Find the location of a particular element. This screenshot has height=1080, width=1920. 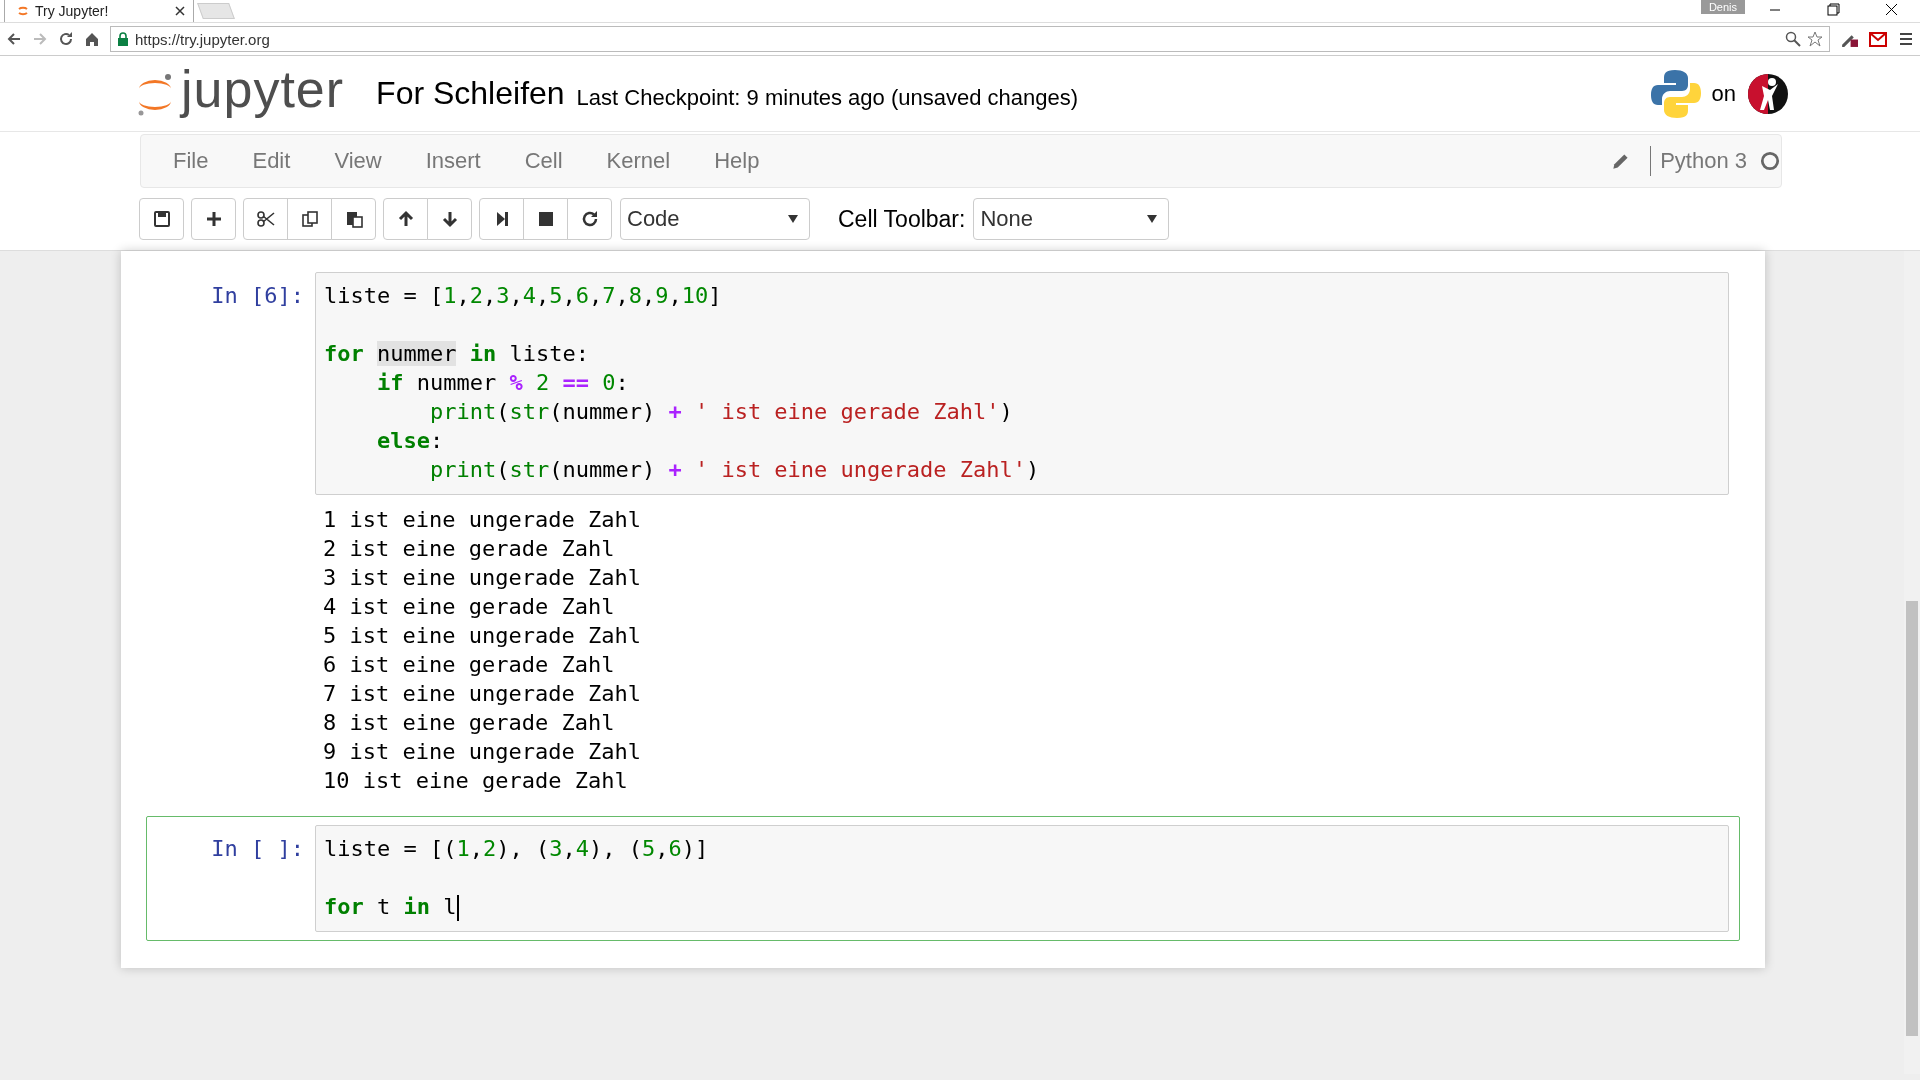

lock-icon is located at coordinates (123, 39).